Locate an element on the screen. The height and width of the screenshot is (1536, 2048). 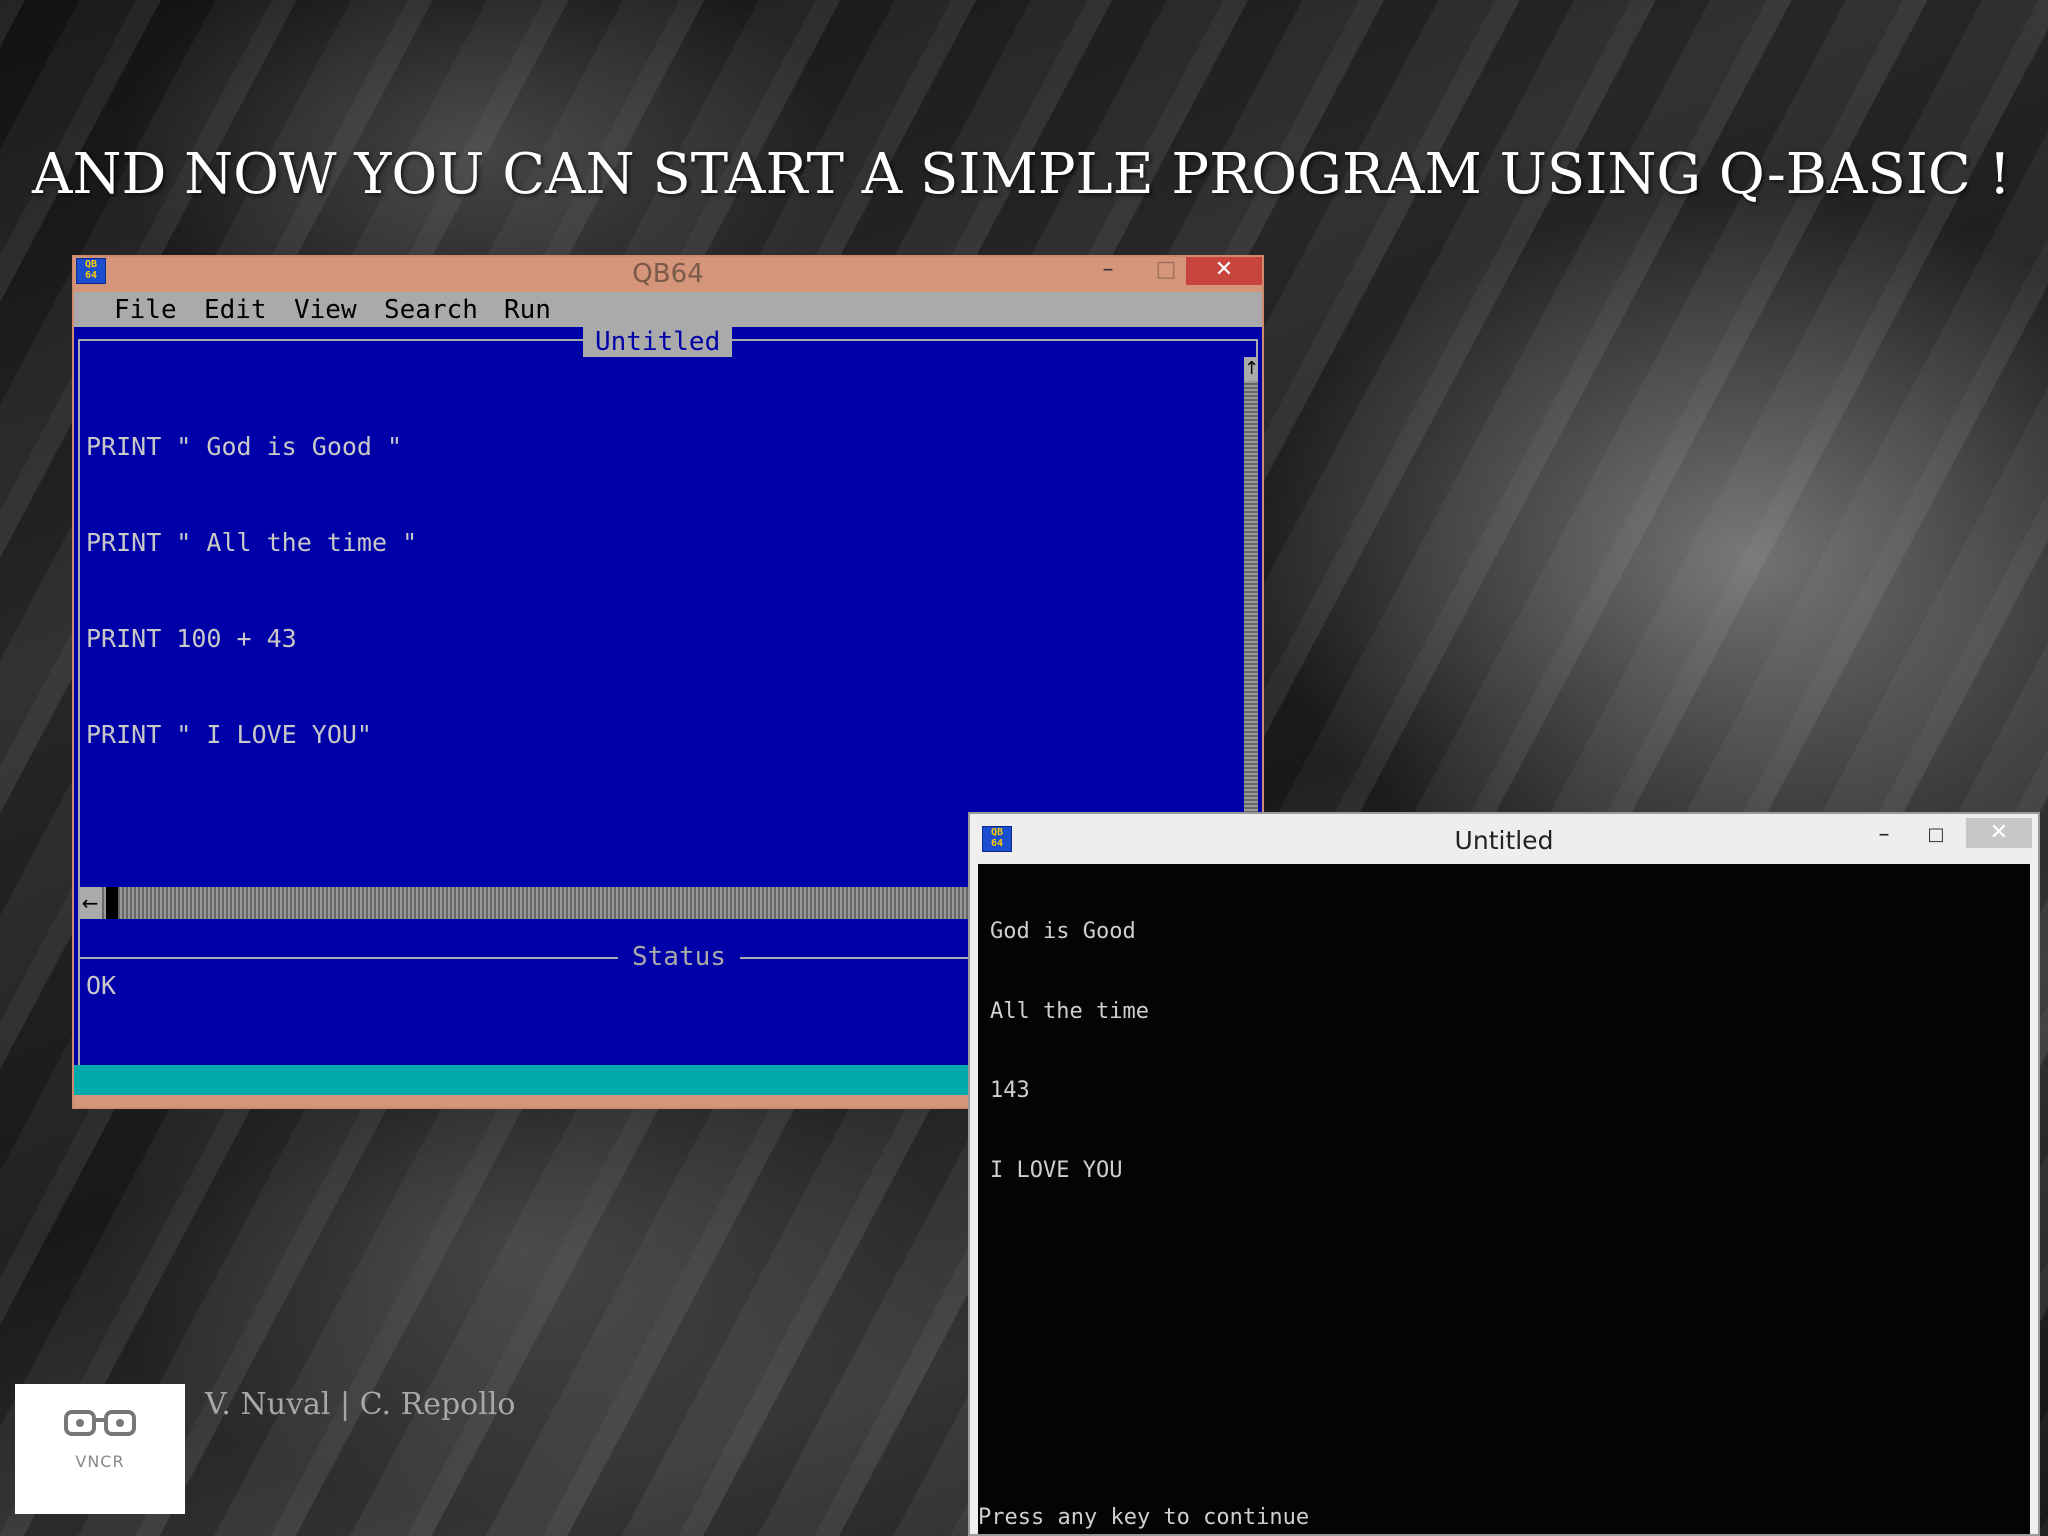
menu-run: Run is located at coordinates (527, 310).